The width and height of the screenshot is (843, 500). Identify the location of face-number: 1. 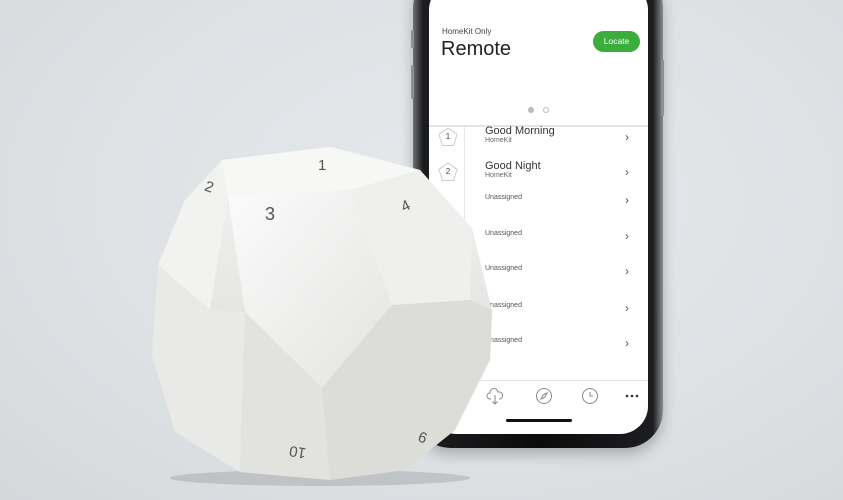
(322, 165).